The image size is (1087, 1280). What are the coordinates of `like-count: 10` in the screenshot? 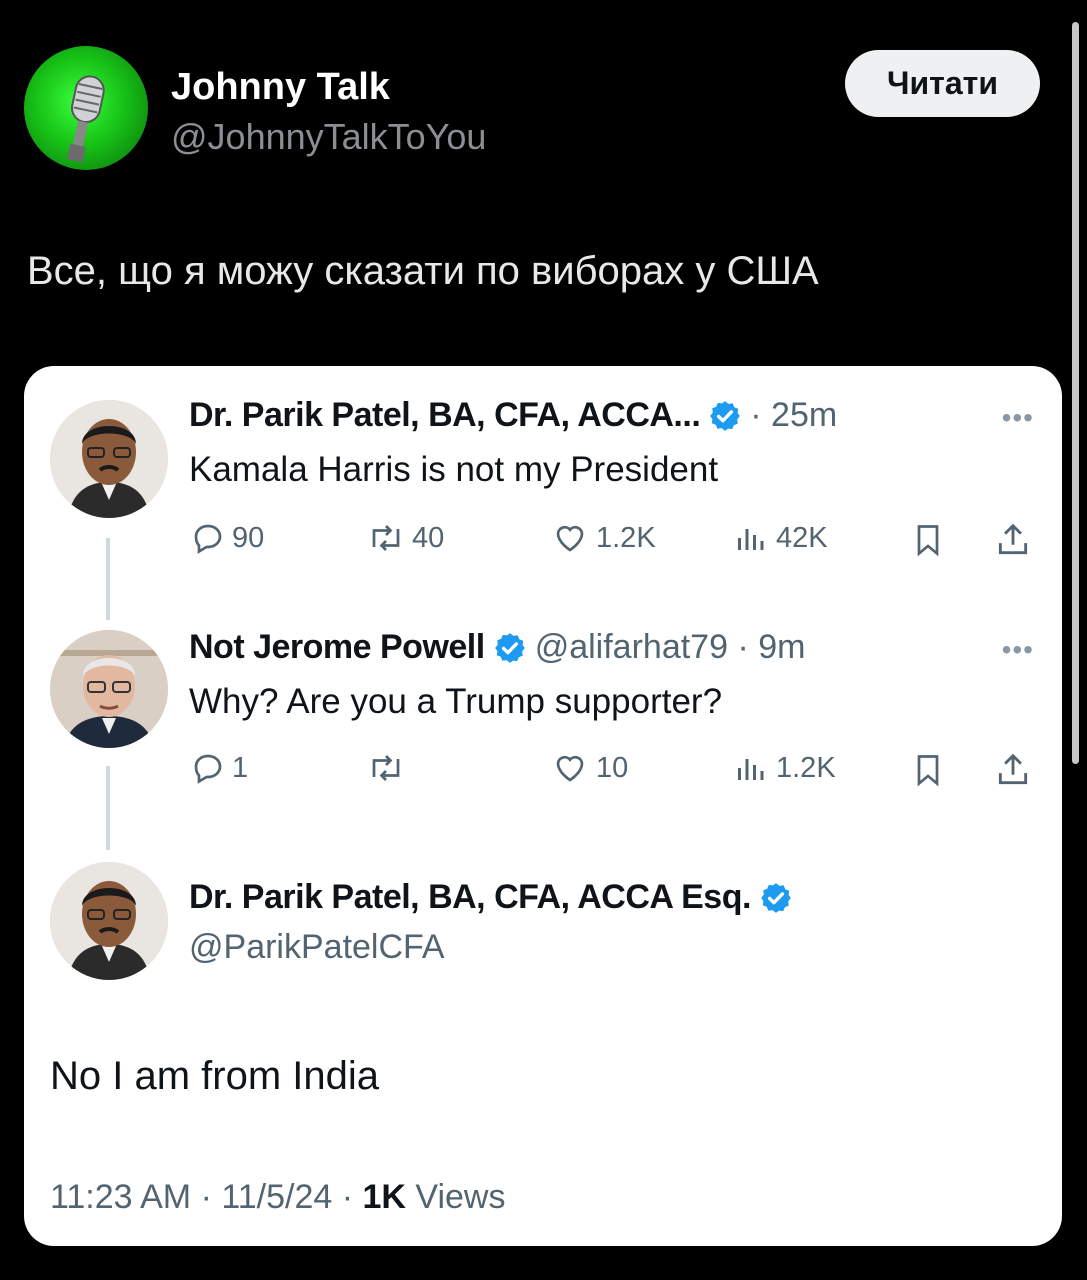 It's located at (612, 767).